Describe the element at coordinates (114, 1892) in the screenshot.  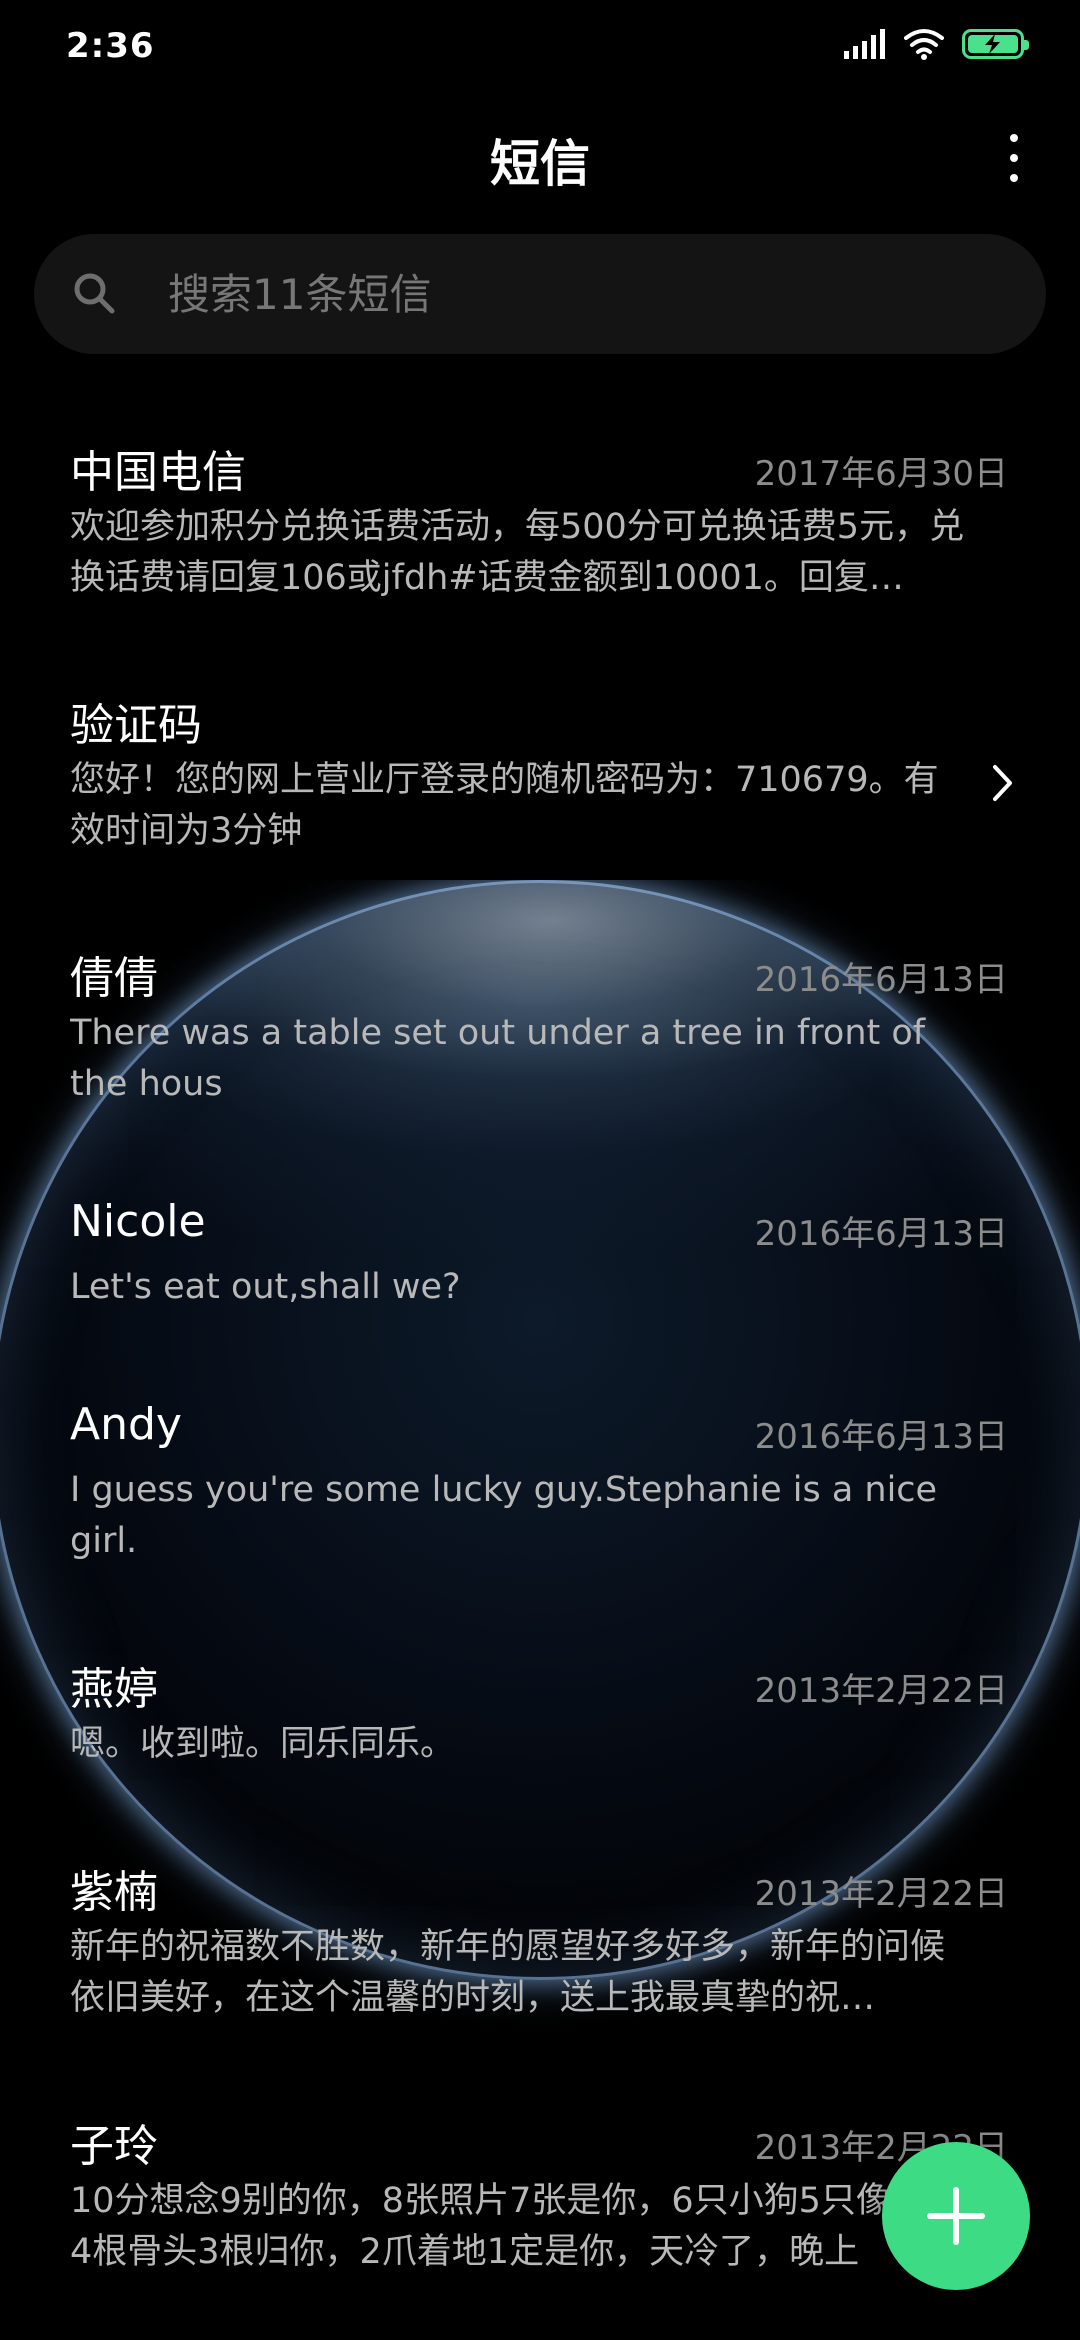
I see `sender-name: 紫楠` at that location.